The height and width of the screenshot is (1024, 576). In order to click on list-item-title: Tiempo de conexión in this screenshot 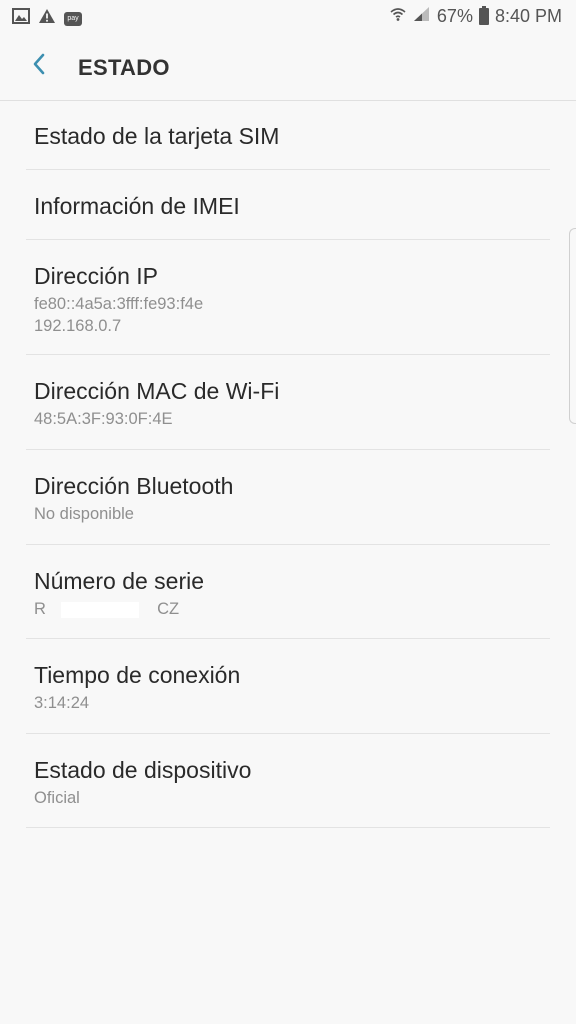, I will do `click(137, 675)`.